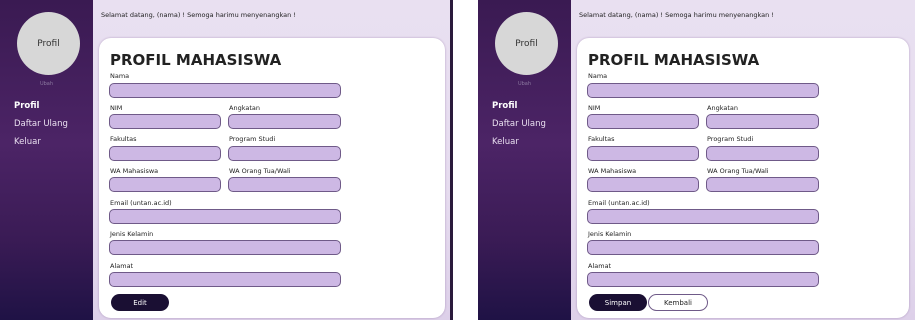 The height and width of the screenshot is (320, 915). Describe the element at coordinates (451, 160) in the screenshot. I see `screen-divider` at that location.